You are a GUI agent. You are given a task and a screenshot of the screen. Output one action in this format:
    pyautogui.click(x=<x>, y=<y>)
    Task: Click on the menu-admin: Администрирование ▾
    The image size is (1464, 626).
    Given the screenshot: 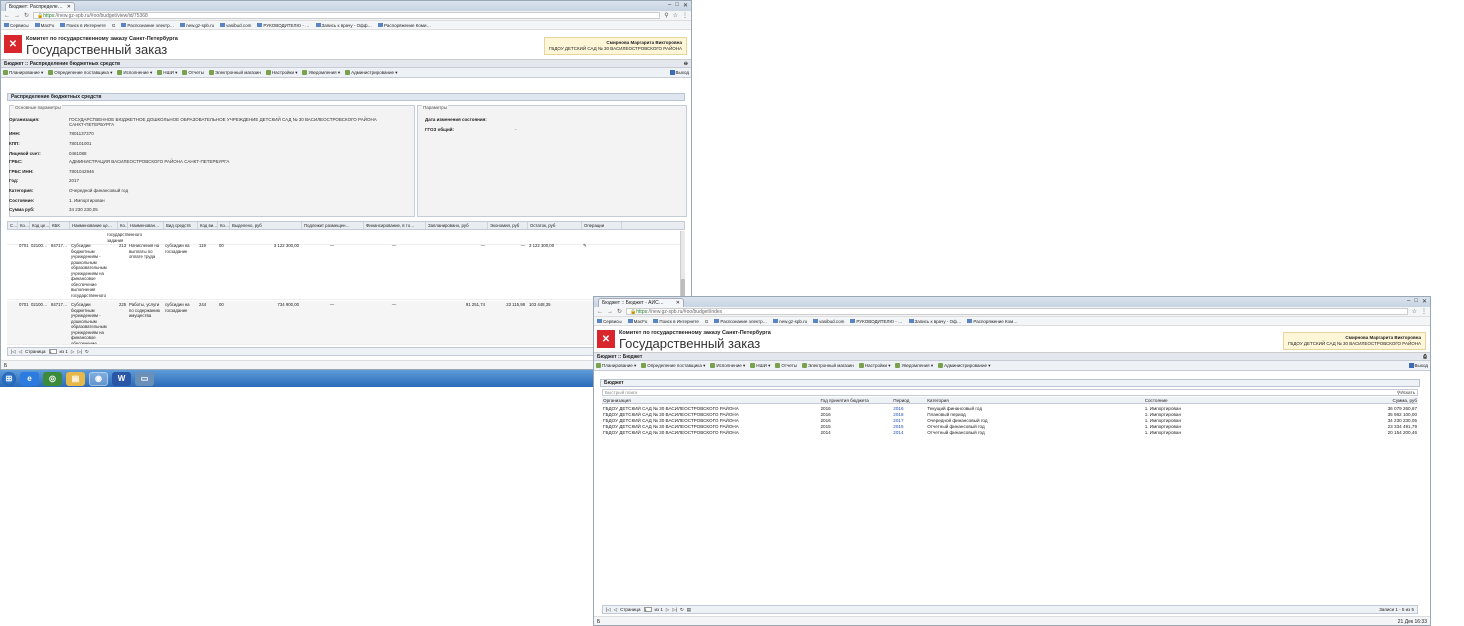 What is the action you would take?
    pyautogui.click(x=964, y=366)
    